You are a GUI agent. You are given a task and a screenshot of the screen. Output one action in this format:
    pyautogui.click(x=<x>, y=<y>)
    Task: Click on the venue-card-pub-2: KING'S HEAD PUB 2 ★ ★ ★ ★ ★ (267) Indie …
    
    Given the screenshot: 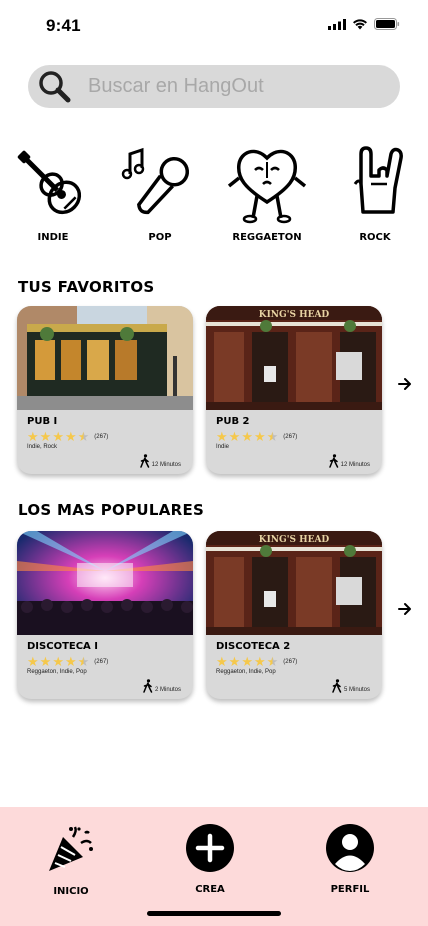 What is the action you would take?
    pyautogui.click(x=294, y=390)
    